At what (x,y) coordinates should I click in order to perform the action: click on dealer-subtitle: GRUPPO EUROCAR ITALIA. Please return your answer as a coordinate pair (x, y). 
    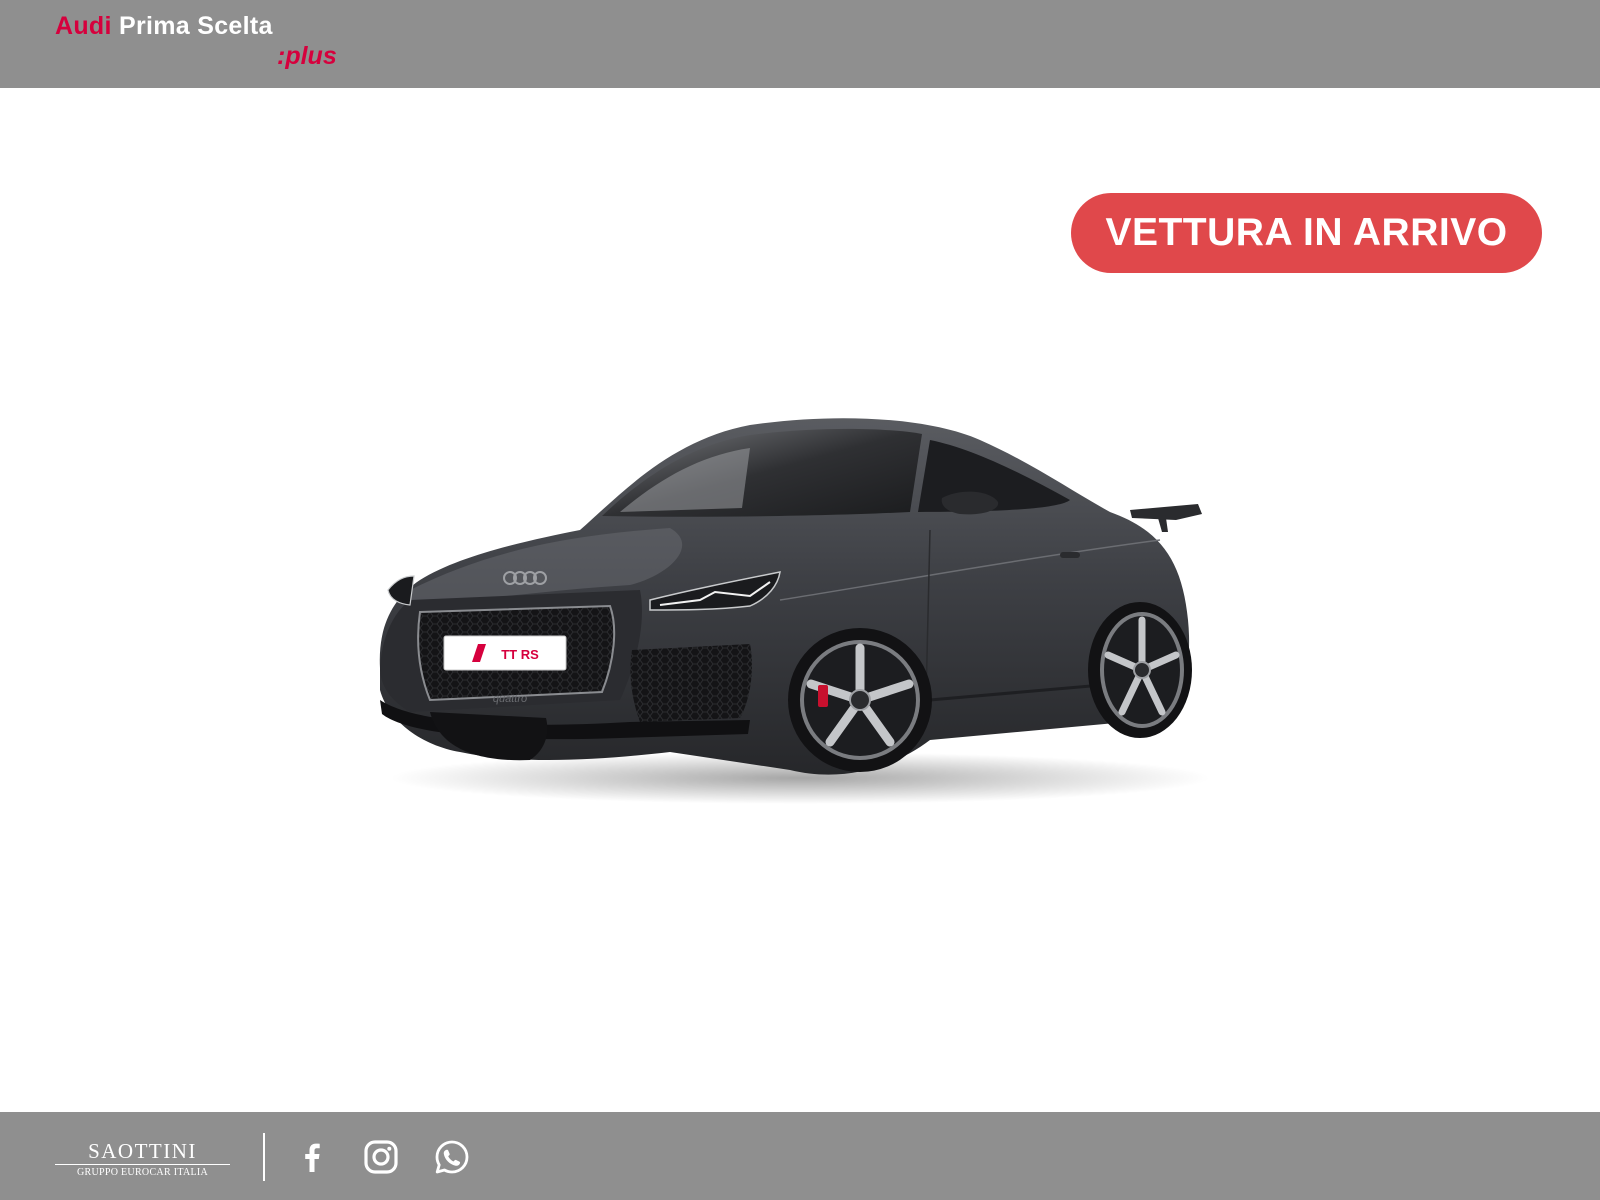
    Looking at the image, I should click on (142, 1172).